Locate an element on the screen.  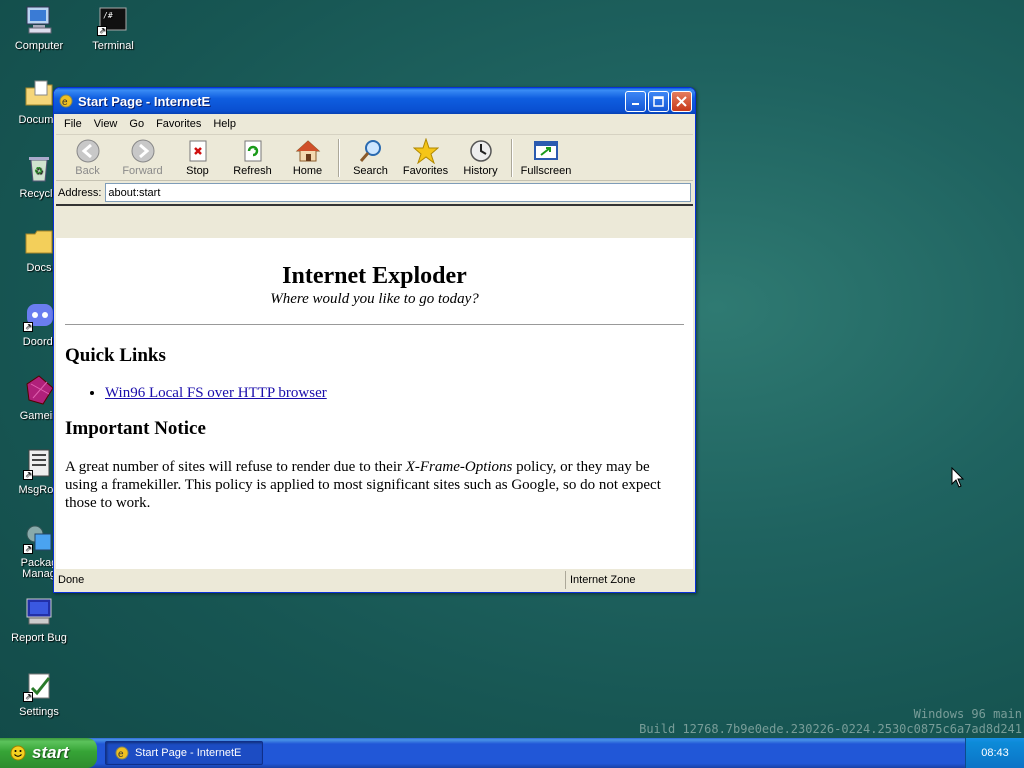
list-item: Win96 Local FS over HTTP browser is located at coordinates (394, 393).